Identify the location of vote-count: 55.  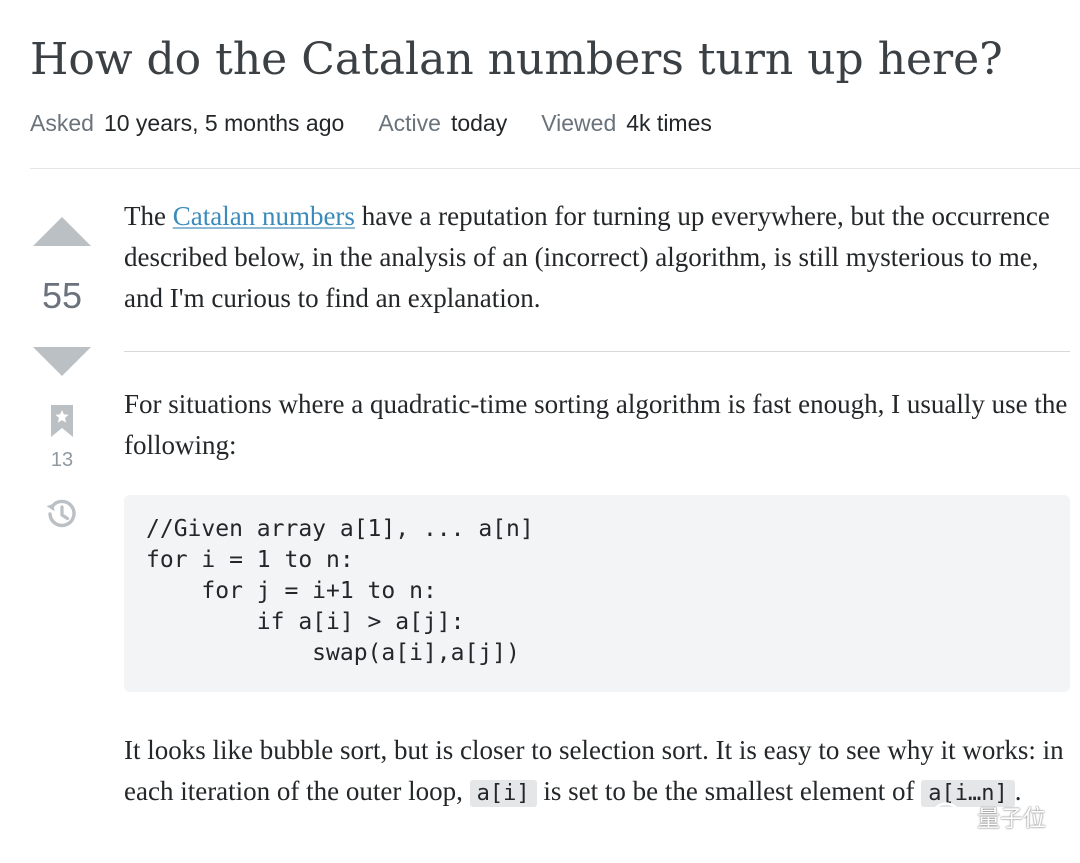
(62, 295).